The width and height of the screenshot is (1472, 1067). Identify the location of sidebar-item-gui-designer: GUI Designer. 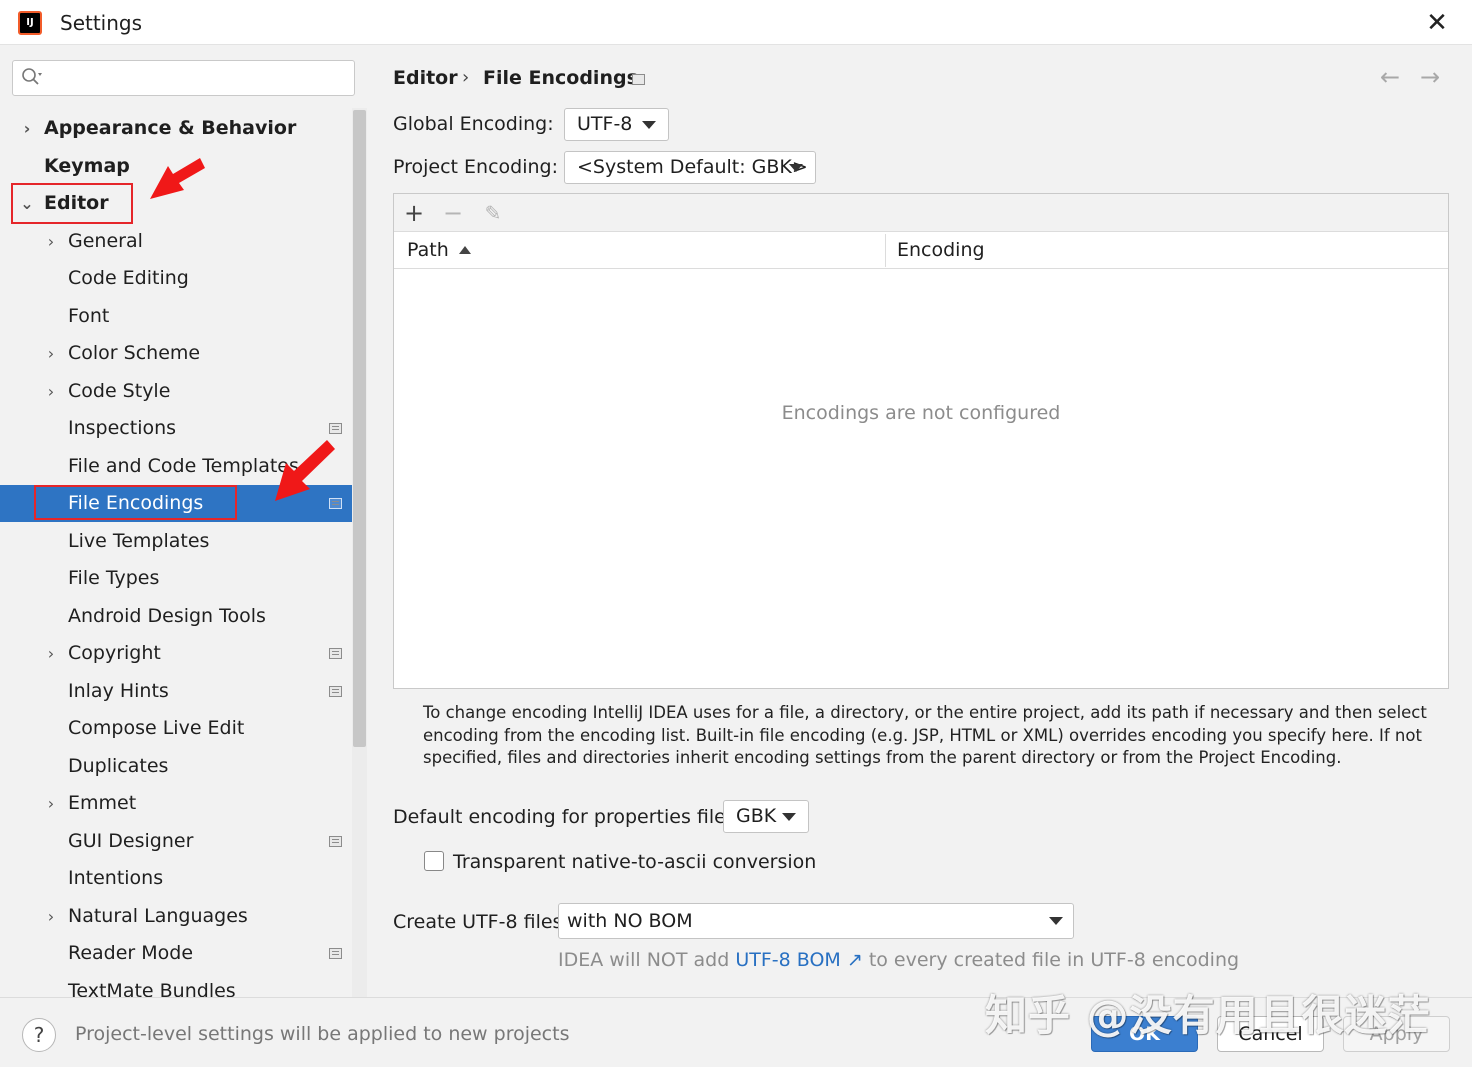
(176, 841).